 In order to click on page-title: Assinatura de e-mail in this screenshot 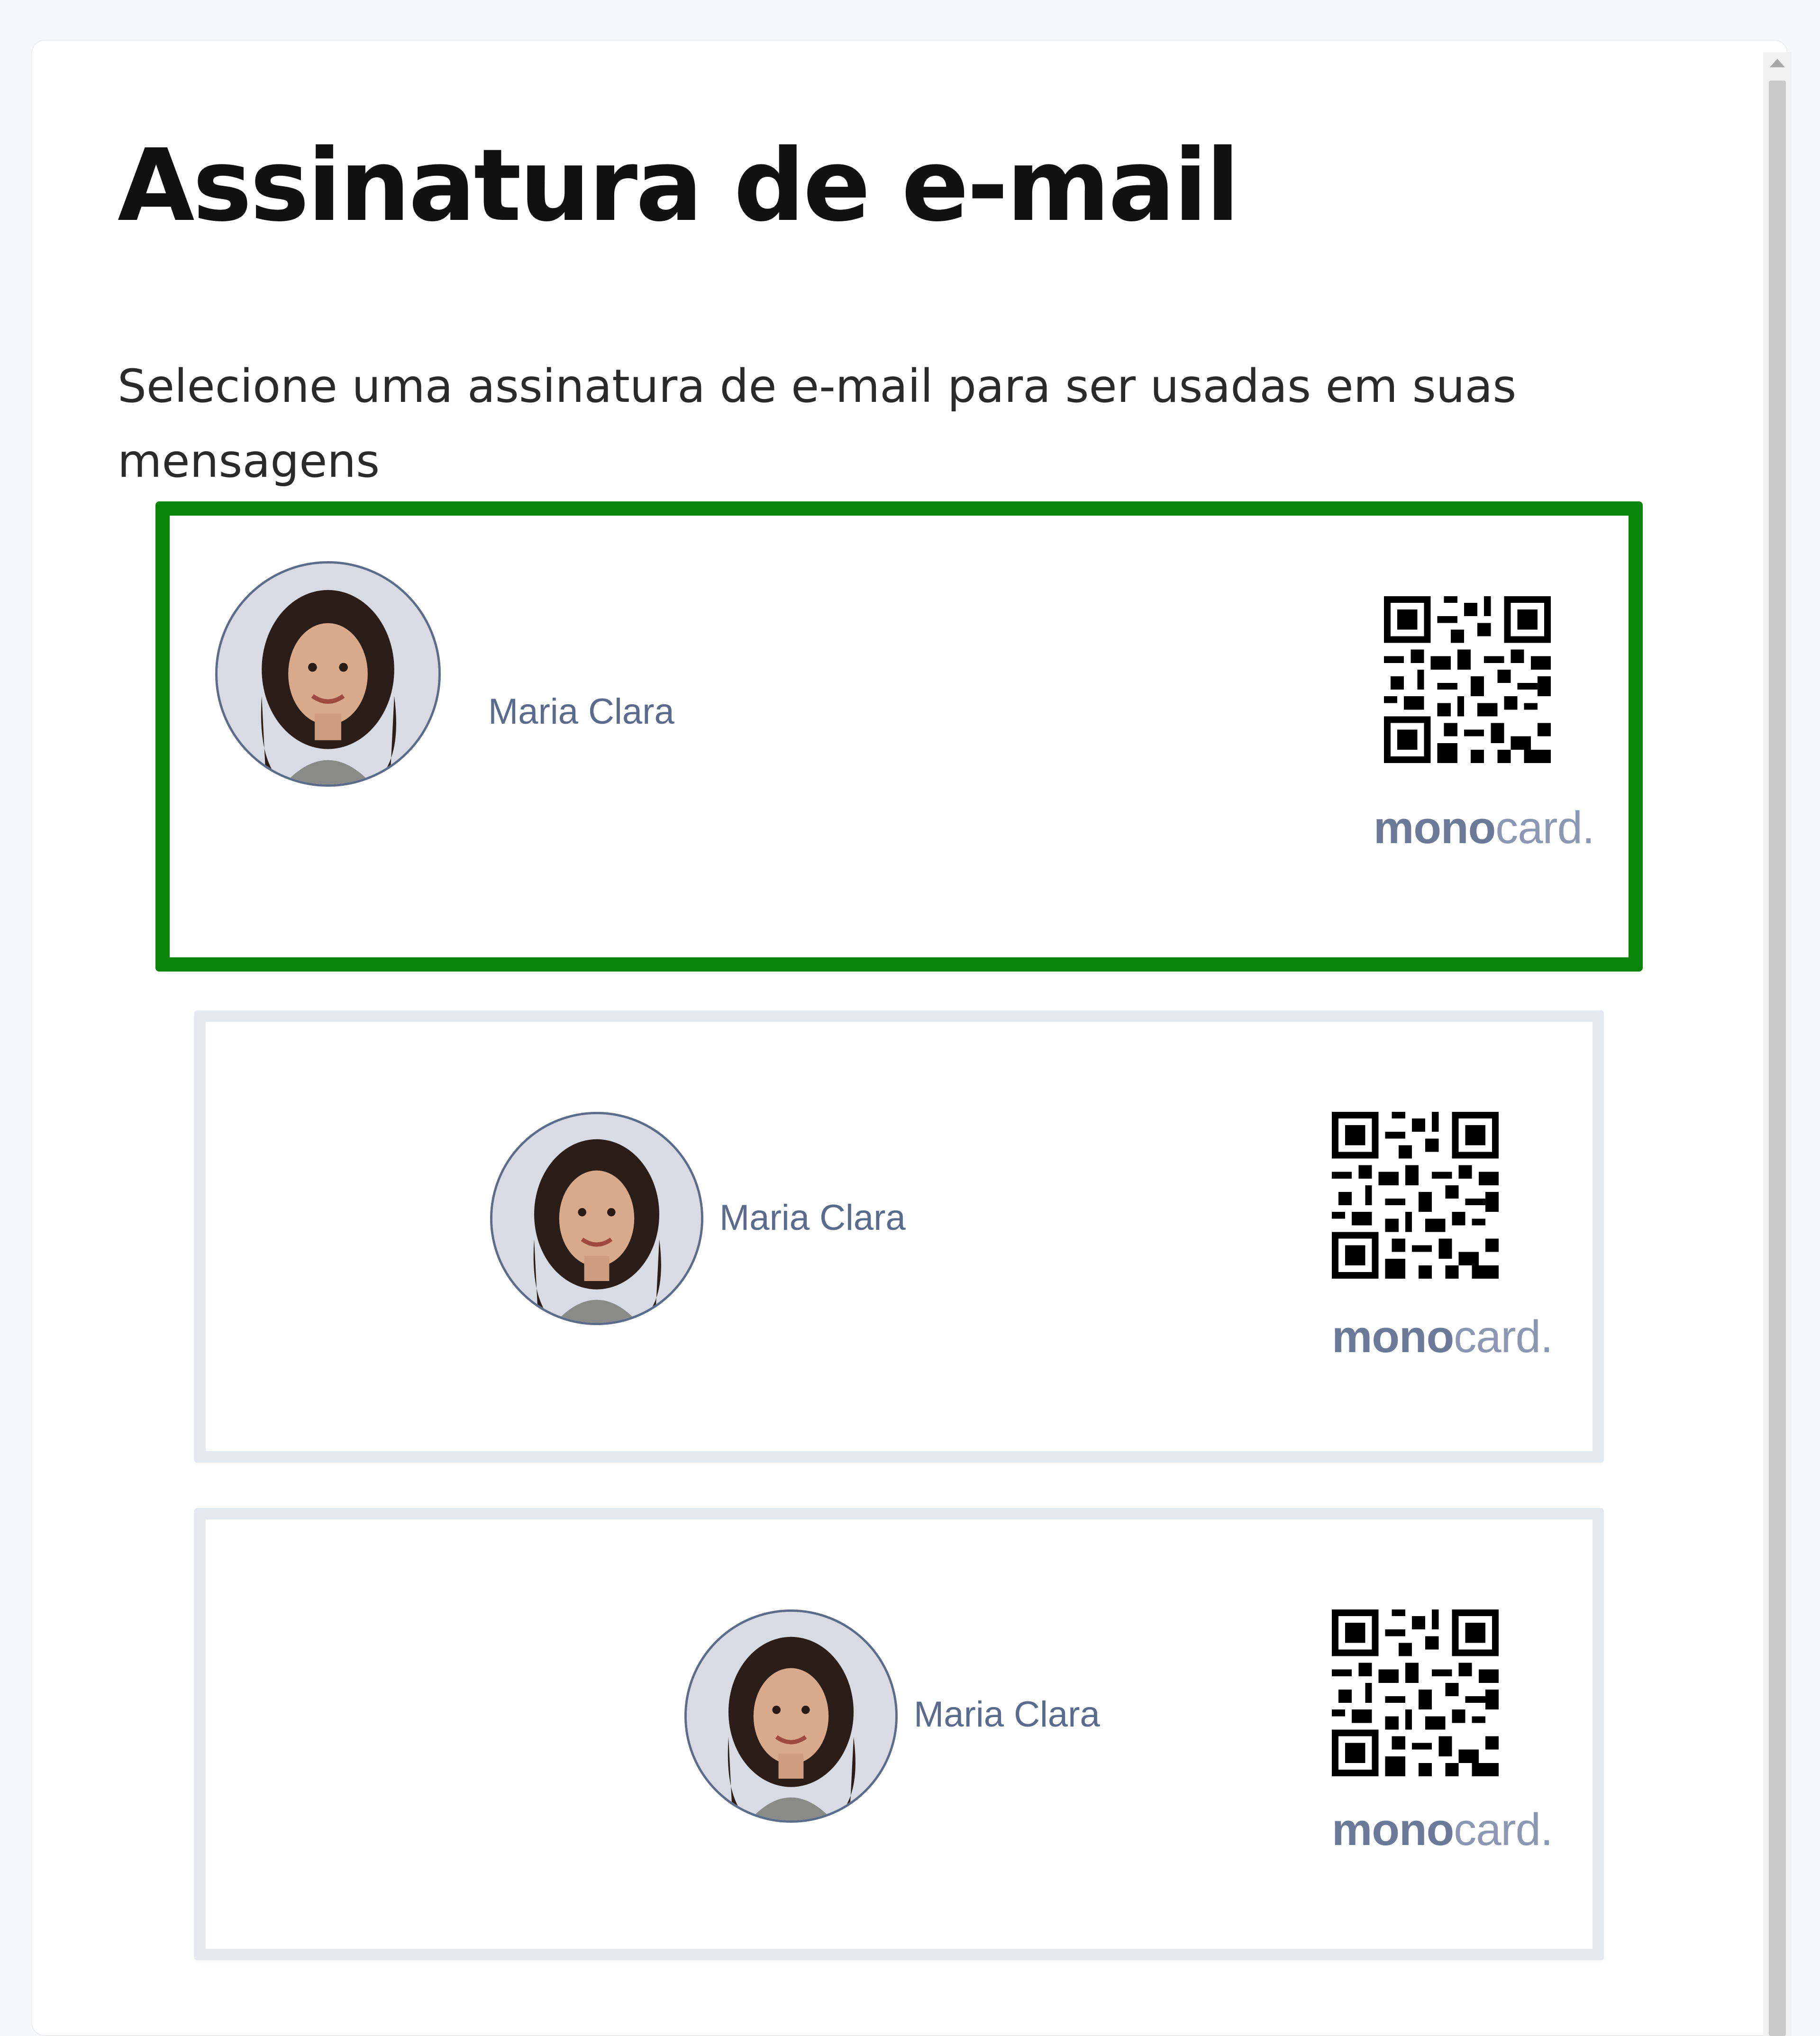, I will do `click(679, 186)`.